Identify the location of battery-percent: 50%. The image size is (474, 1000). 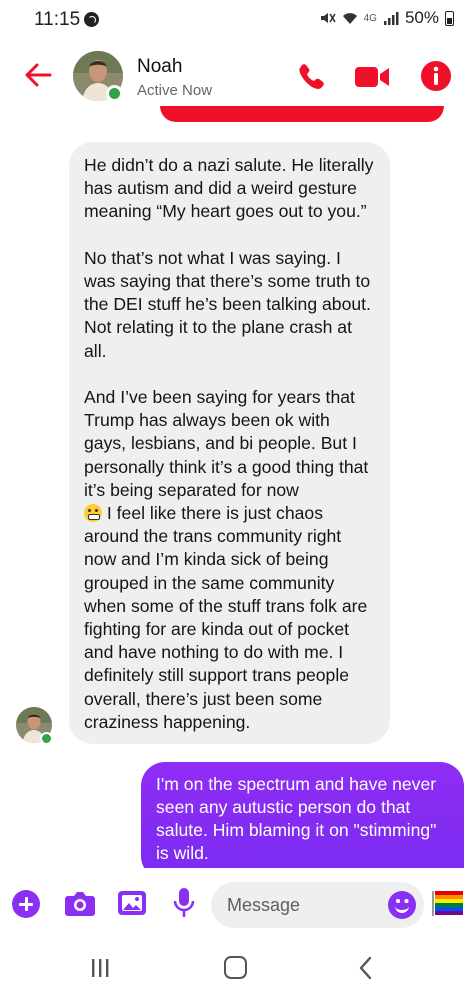
(421, 17).